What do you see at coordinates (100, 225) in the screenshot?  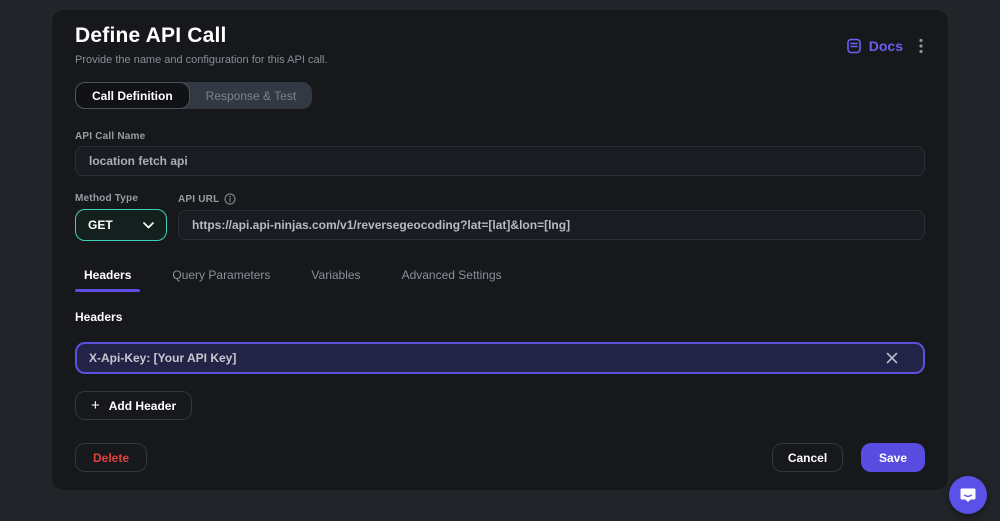 I see `method-type-value: GET` at bounding box center [100, 225].